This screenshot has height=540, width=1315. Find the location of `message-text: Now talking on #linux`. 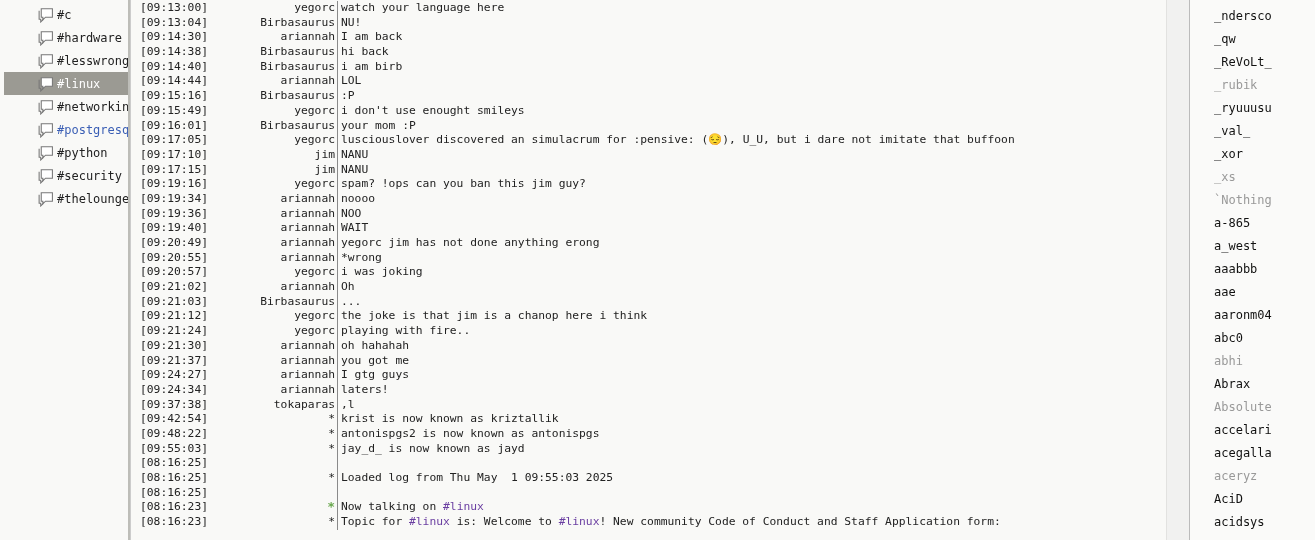

message-text: Now talking on #linux is located at coordinates (412, 508).